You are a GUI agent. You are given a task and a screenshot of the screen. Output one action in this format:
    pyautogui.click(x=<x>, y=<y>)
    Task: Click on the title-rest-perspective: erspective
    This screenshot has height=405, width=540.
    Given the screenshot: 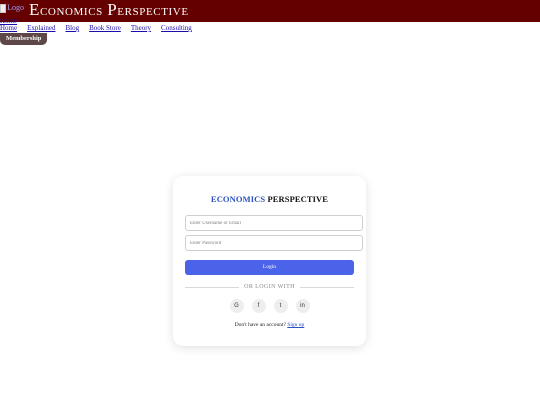 What is the action you would take?
    pyautogui.click(x=153, y=11)
    